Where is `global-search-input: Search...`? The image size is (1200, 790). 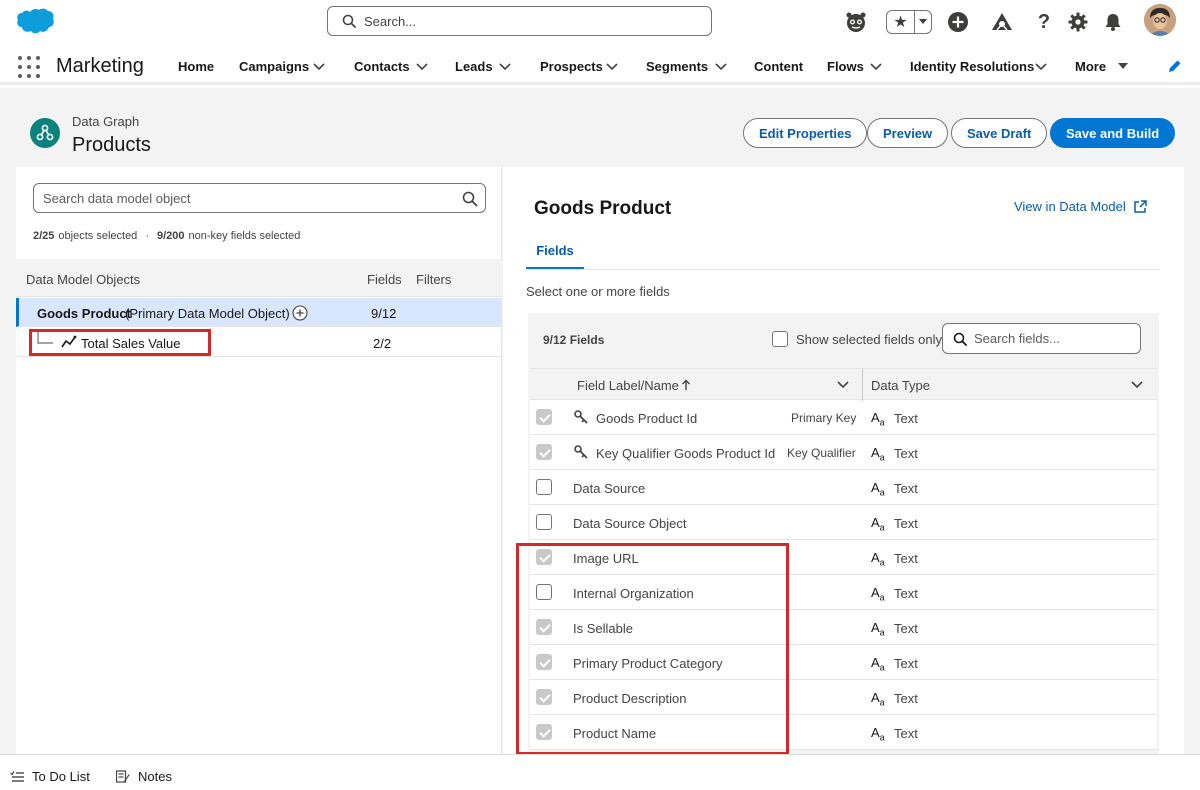 global-search-input: Search... is located at coordinates (519, 21).